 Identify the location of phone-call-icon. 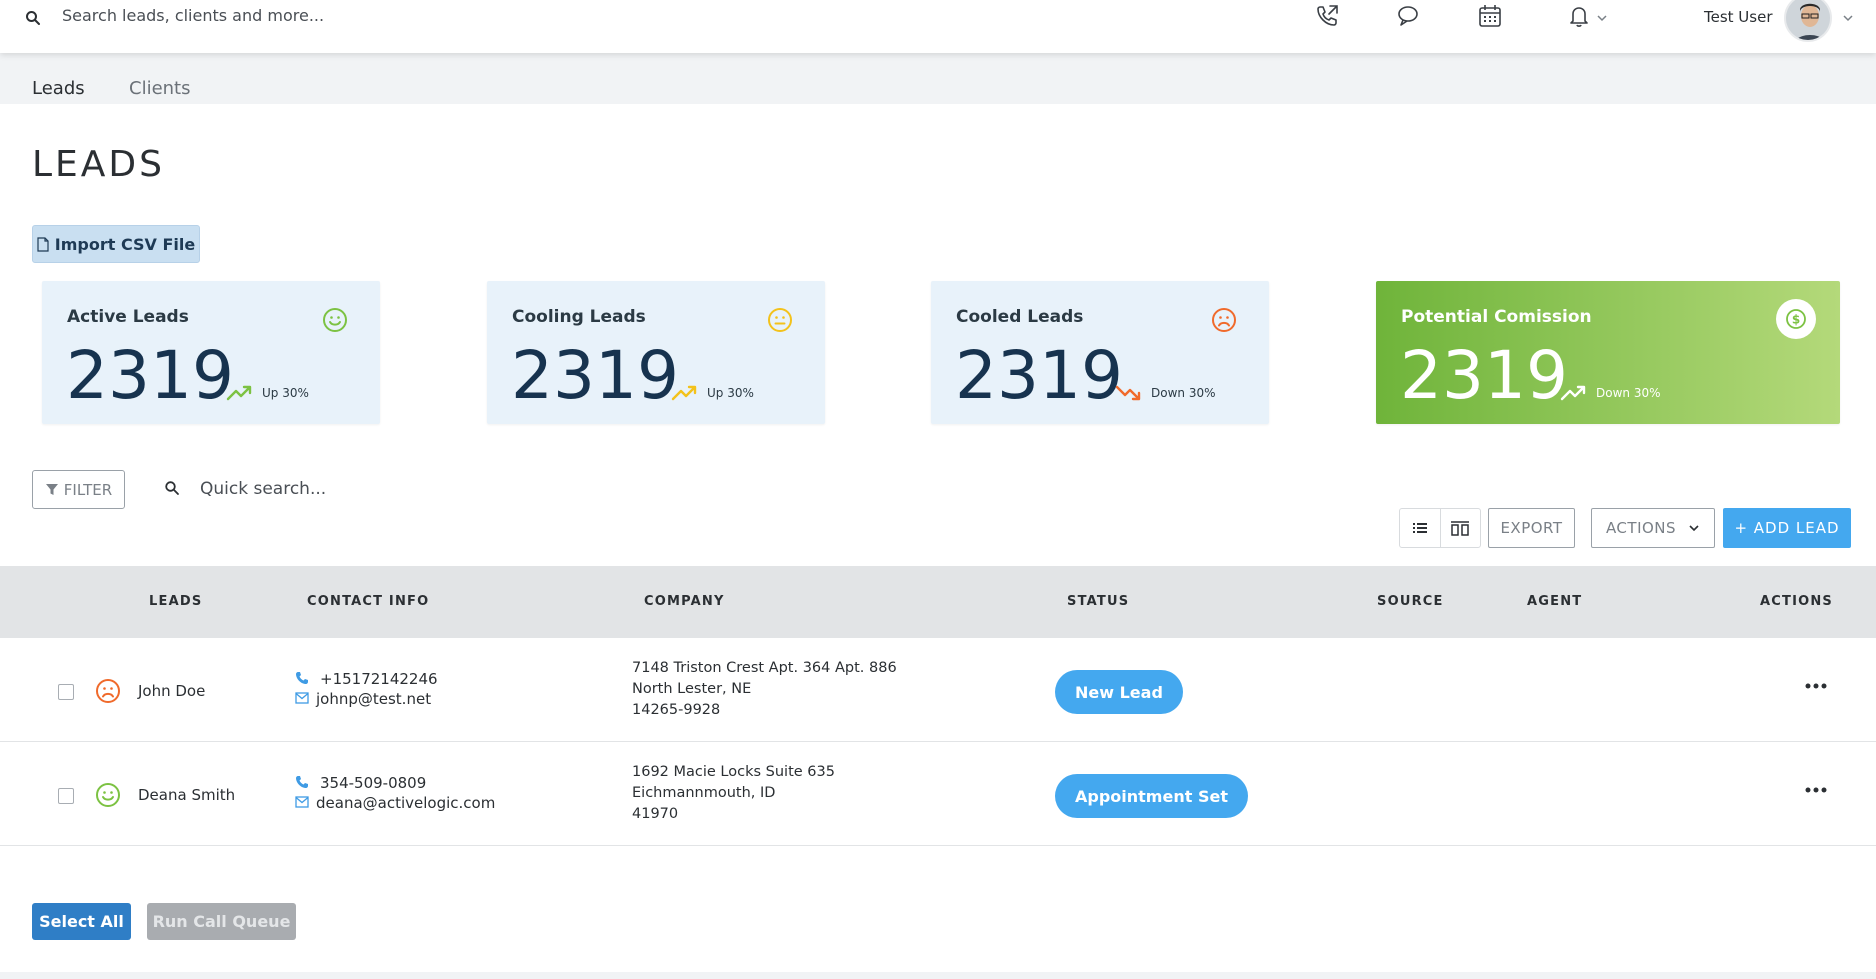
(1327, 16).